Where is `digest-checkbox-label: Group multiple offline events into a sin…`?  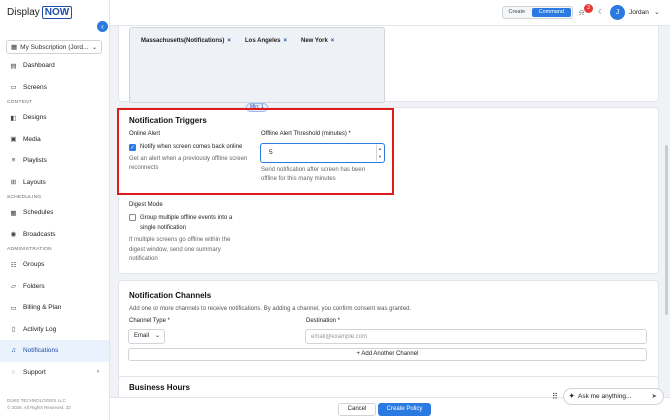
digest-checkbox-label: Group multiple offline events into a sin… is located at coordinates (186, 223).